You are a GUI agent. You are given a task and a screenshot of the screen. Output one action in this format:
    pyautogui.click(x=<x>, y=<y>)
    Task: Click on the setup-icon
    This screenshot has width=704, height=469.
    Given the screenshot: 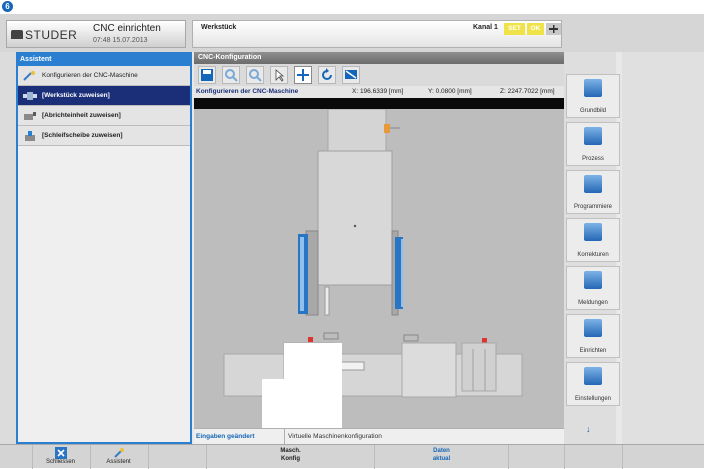 What is the action you would take?
    pyautogui.click(x=593, y=328)
    